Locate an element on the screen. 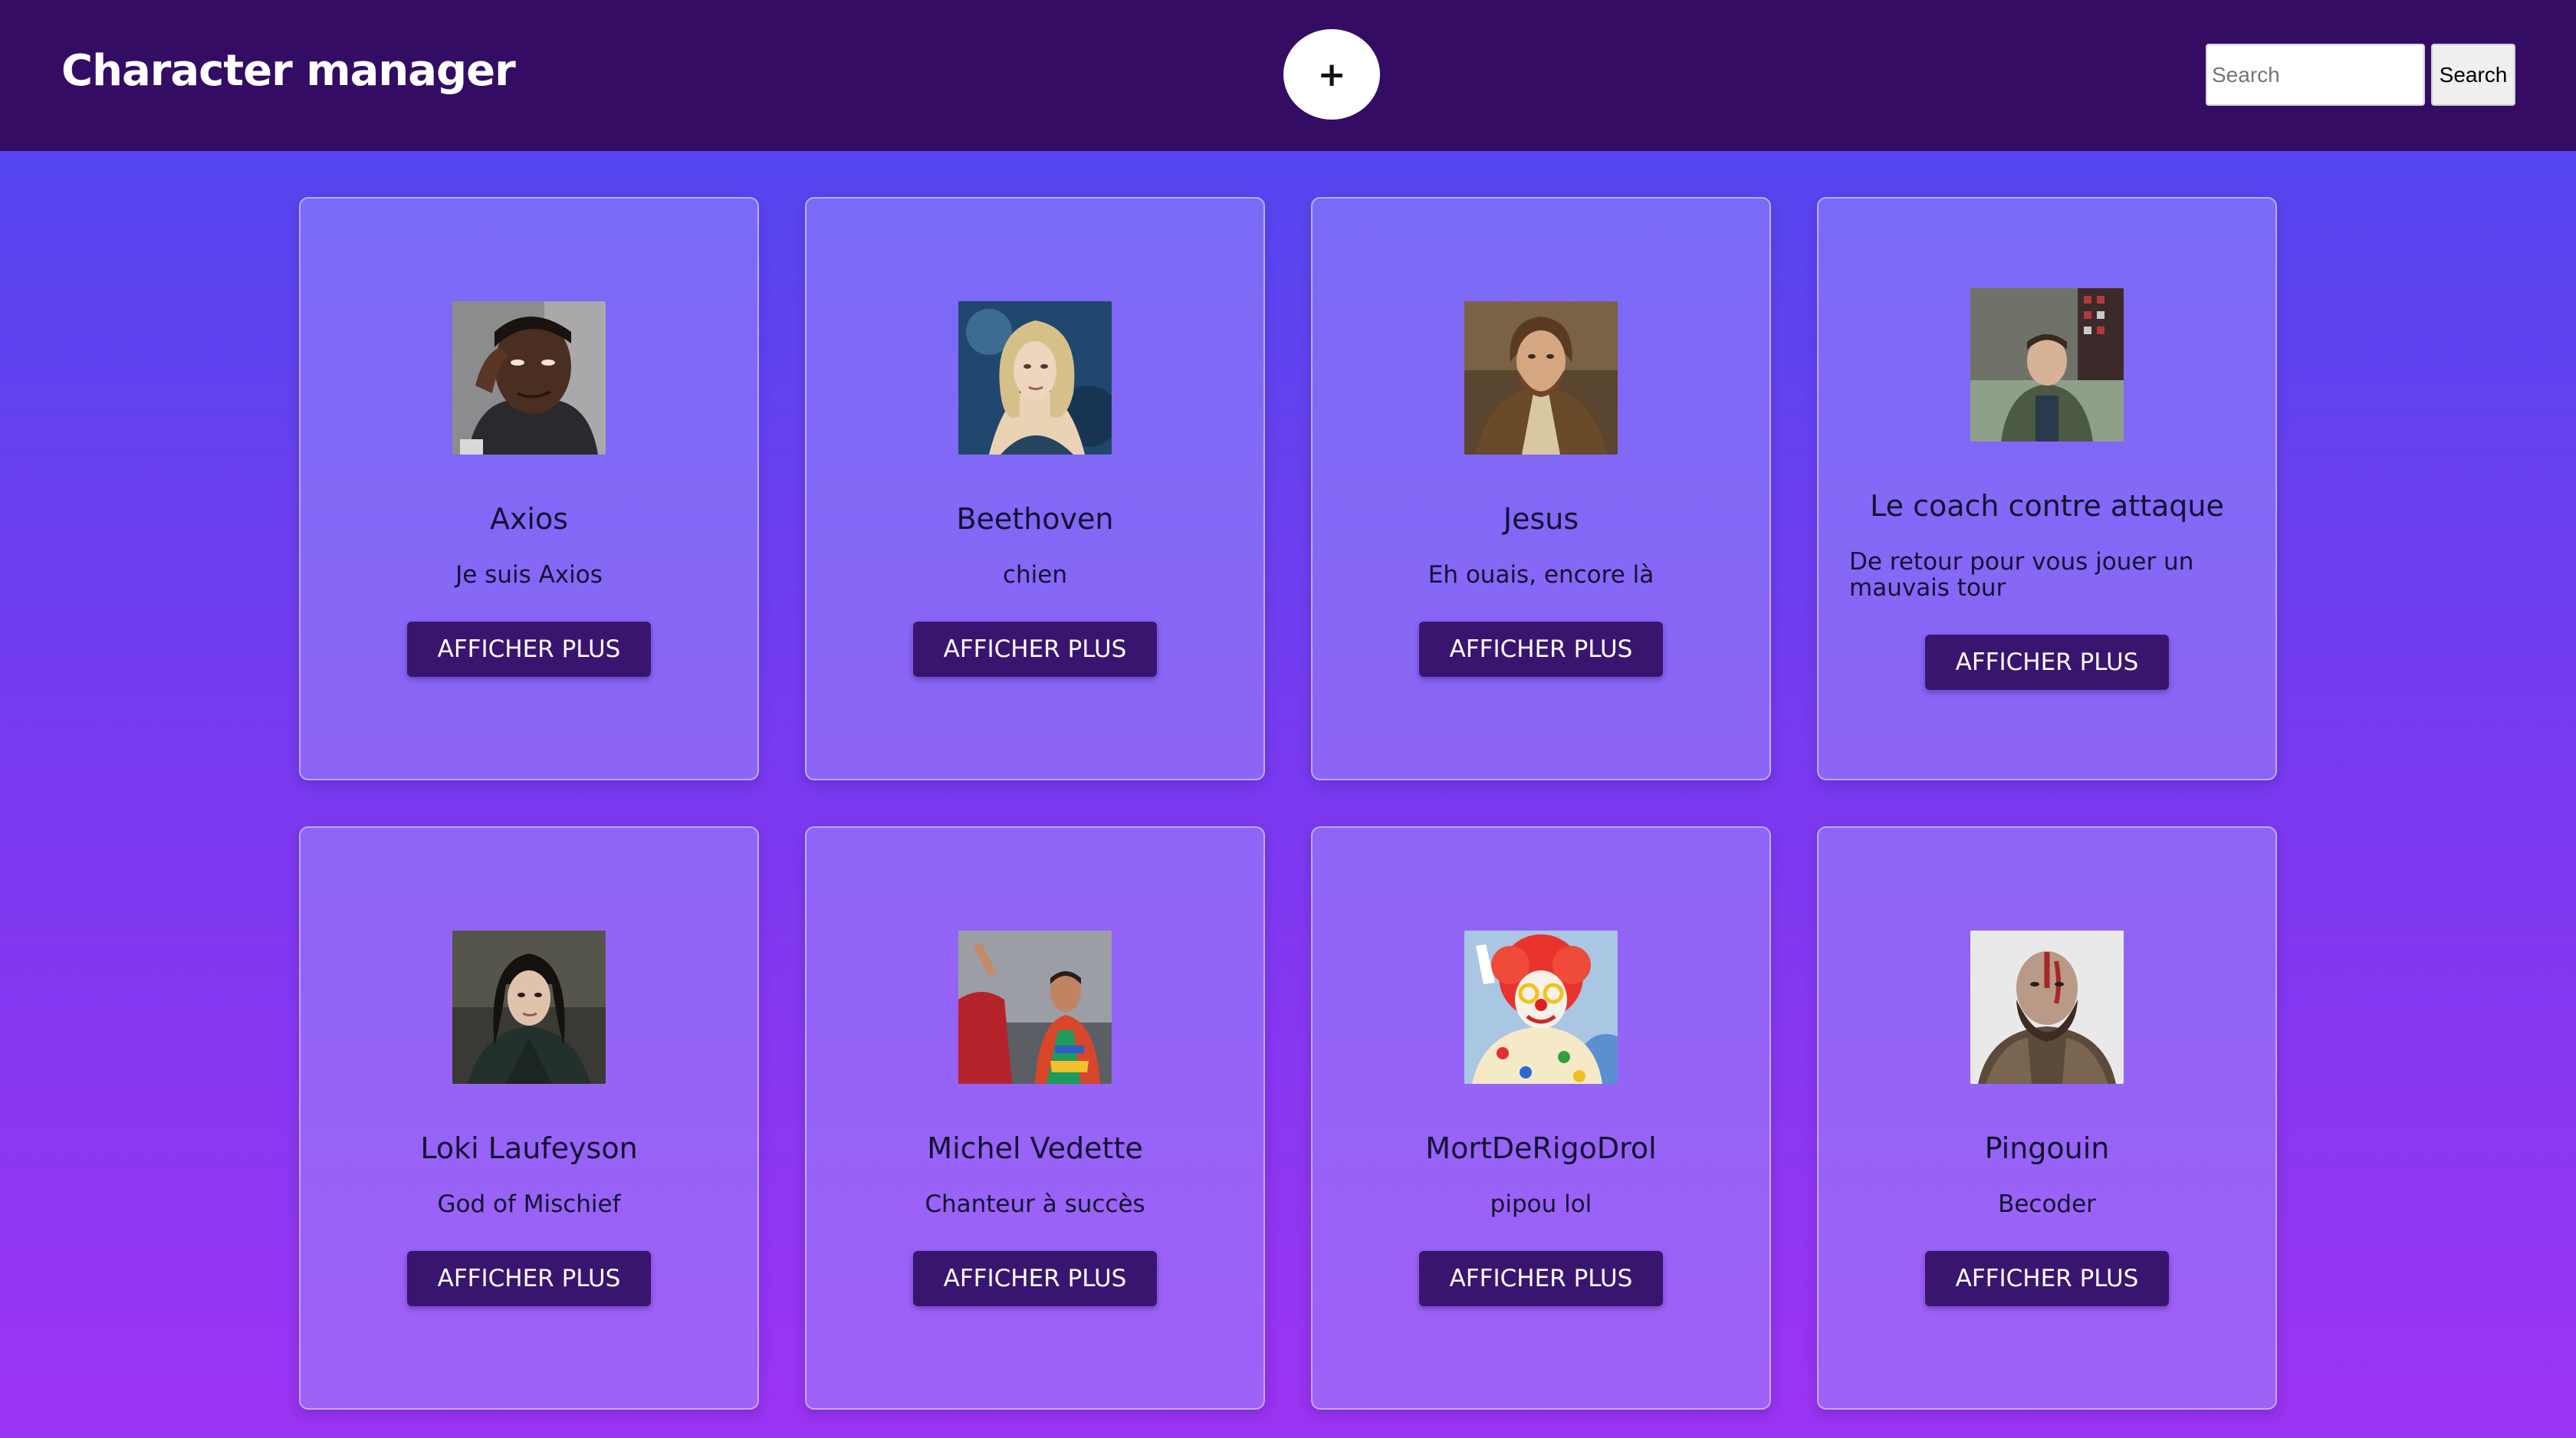 Image resolution: width=2576 pixels, height=1438 pixels. bearded-warrior-photo-icon is located at coordinates (2047, 1007).